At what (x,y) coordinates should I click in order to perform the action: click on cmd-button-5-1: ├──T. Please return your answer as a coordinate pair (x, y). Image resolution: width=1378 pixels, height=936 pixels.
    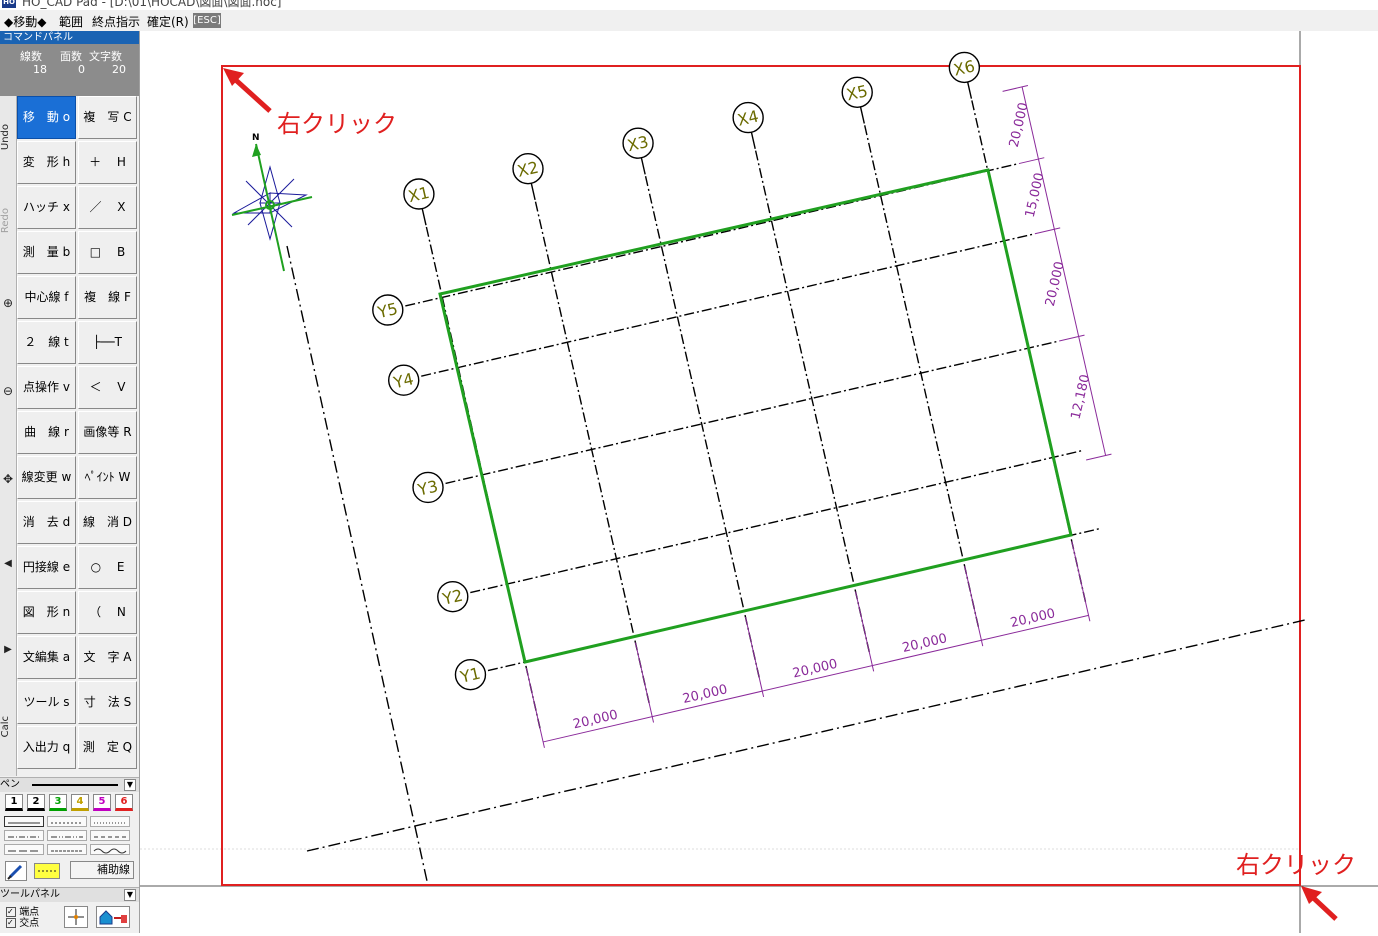
    Looking at the image, I should click on (107, 342).